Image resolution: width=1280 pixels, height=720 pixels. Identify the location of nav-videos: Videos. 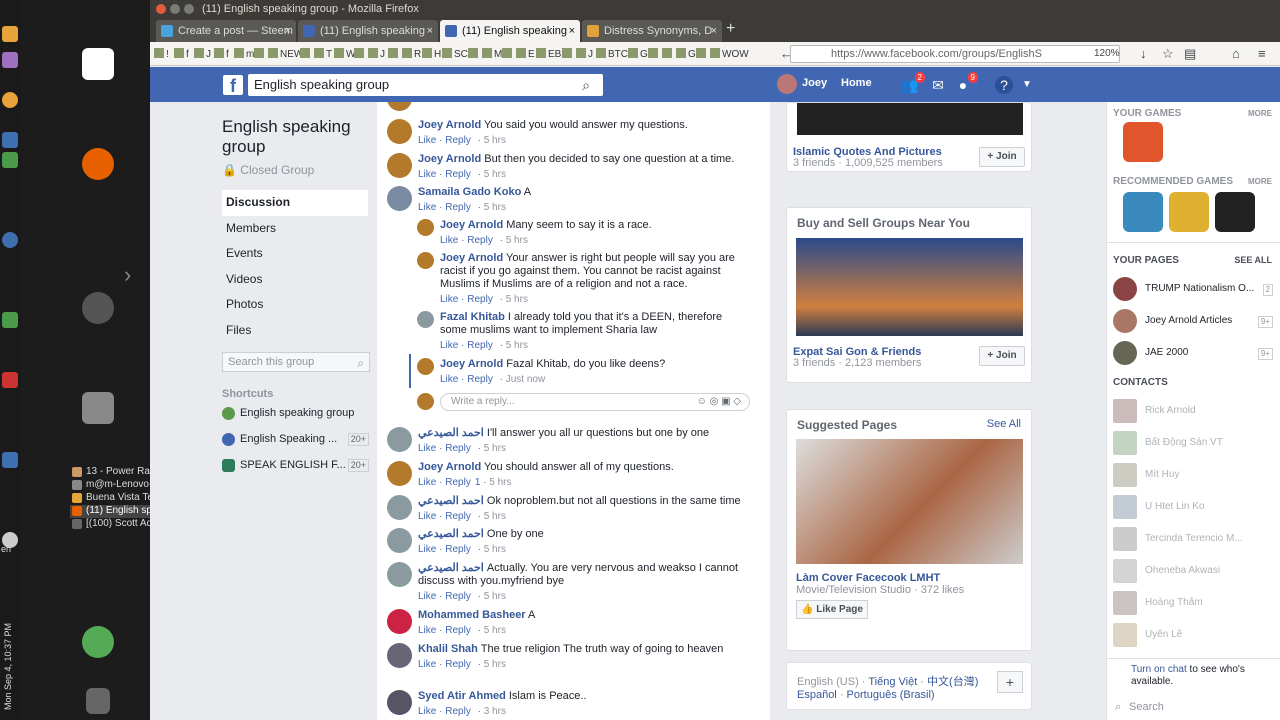
(297, 280).